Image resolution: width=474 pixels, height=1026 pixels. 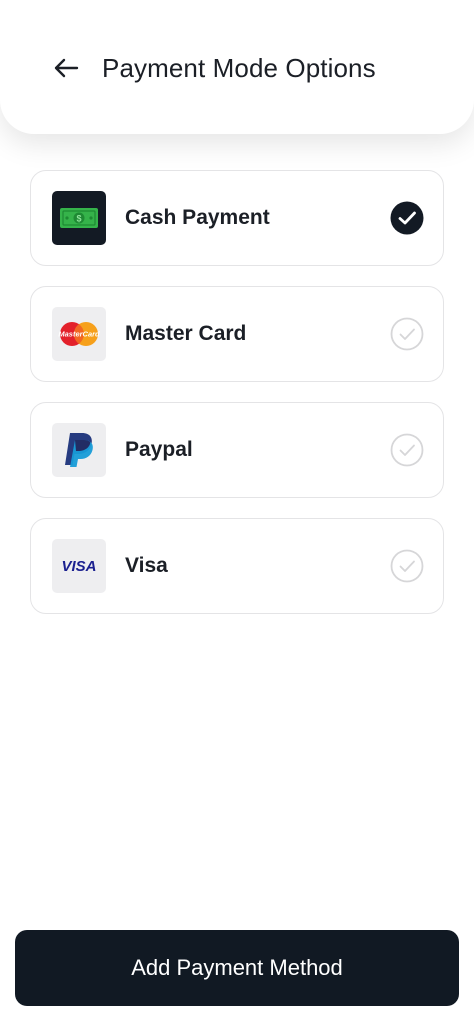 I want to click on add-payment-method-button: Add Payment Method, so click(x=237, y=968).